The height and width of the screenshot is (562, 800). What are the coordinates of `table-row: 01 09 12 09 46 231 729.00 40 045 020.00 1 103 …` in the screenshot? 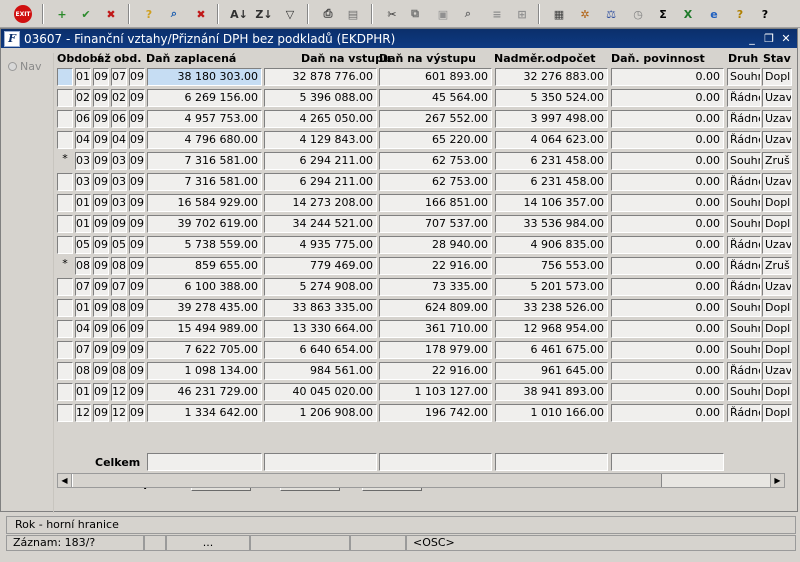 It's located at (427, 392).